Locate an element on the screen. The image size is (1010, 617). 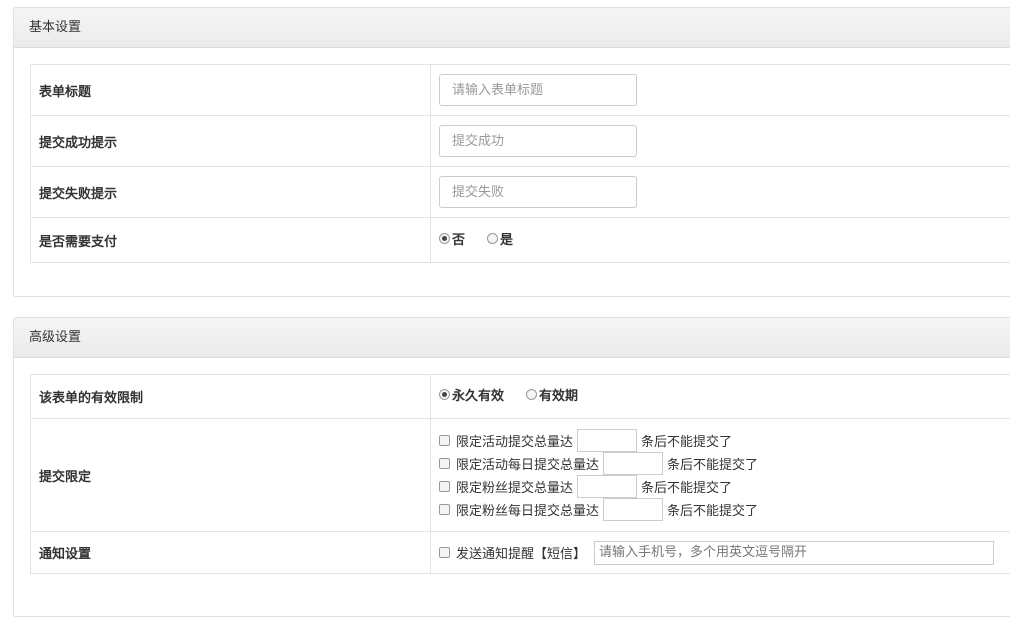
notify-cell: 发送通知提醒【短信】 is located at coordinates (720, 552).